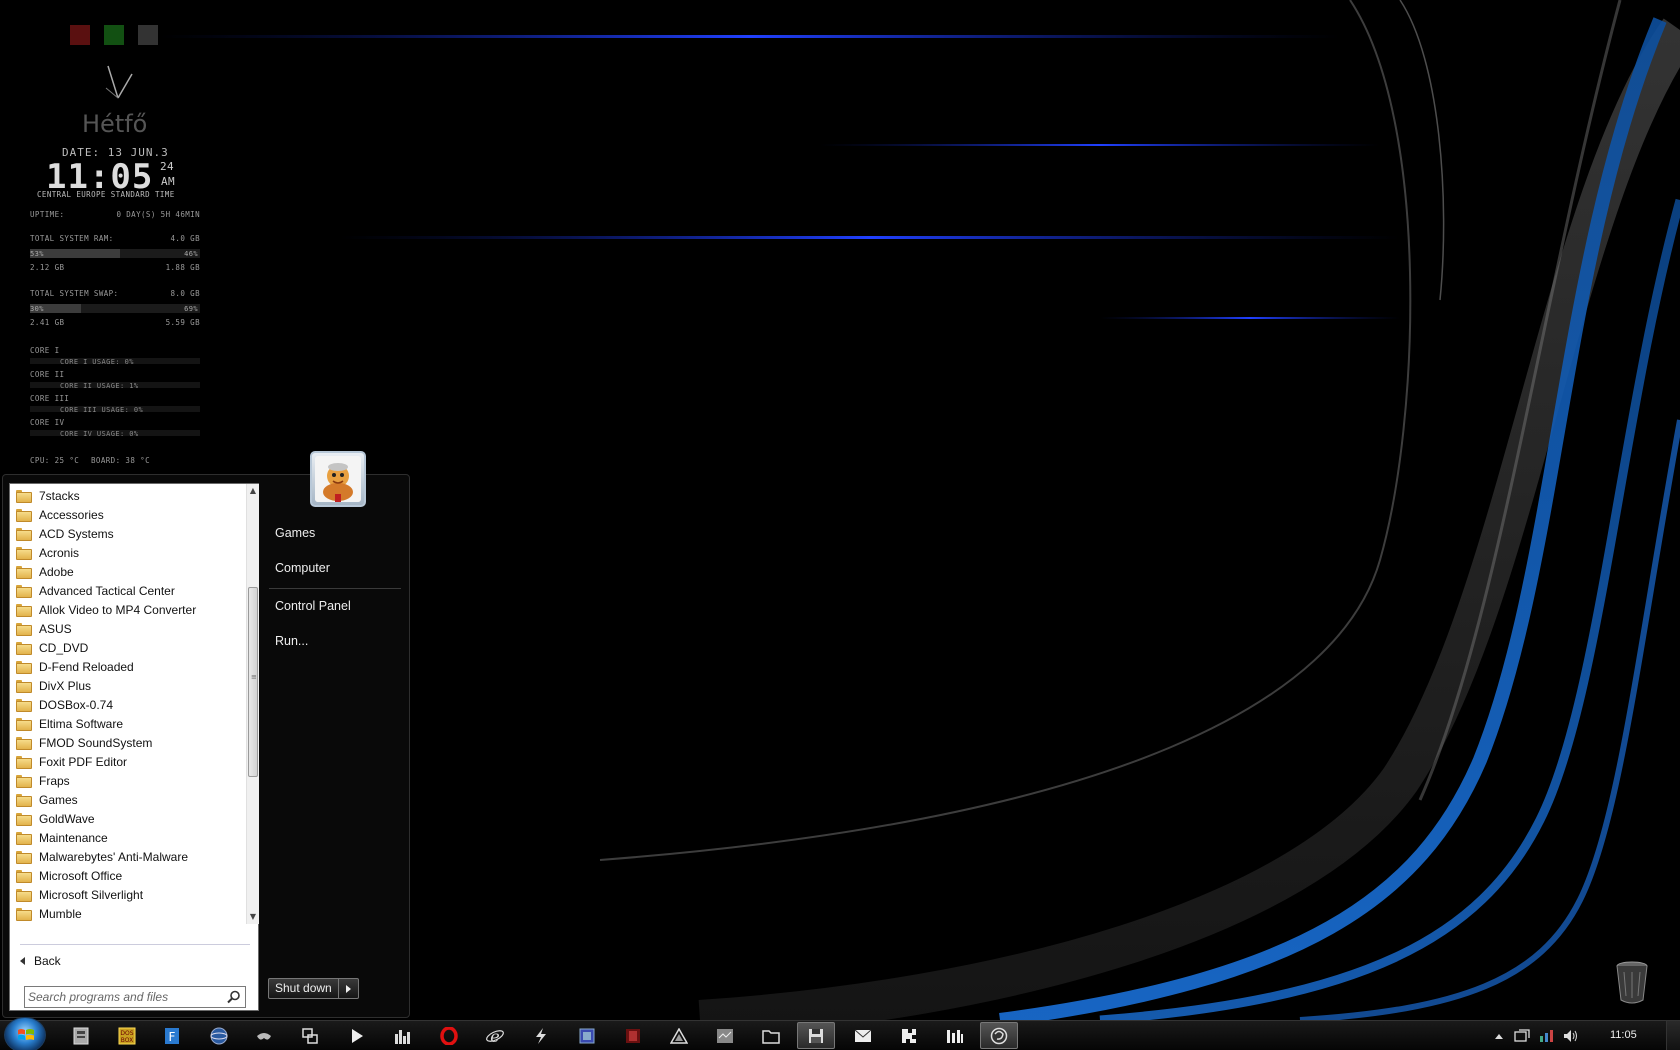 This screenshot has height=1050, width=1680. What do you see at coordinates (128, 647) in the screenshot?
I see `program-folder-item: CD_DVD` at bounding box center [128, 647].